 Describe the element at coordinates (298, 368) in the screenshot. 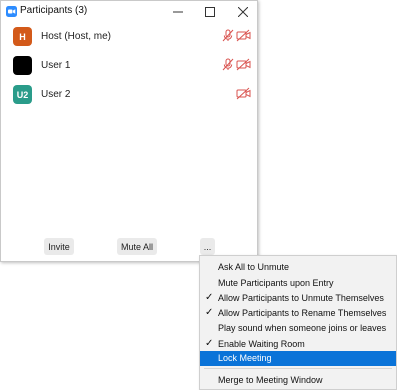

I see `menu-separator` at that location.